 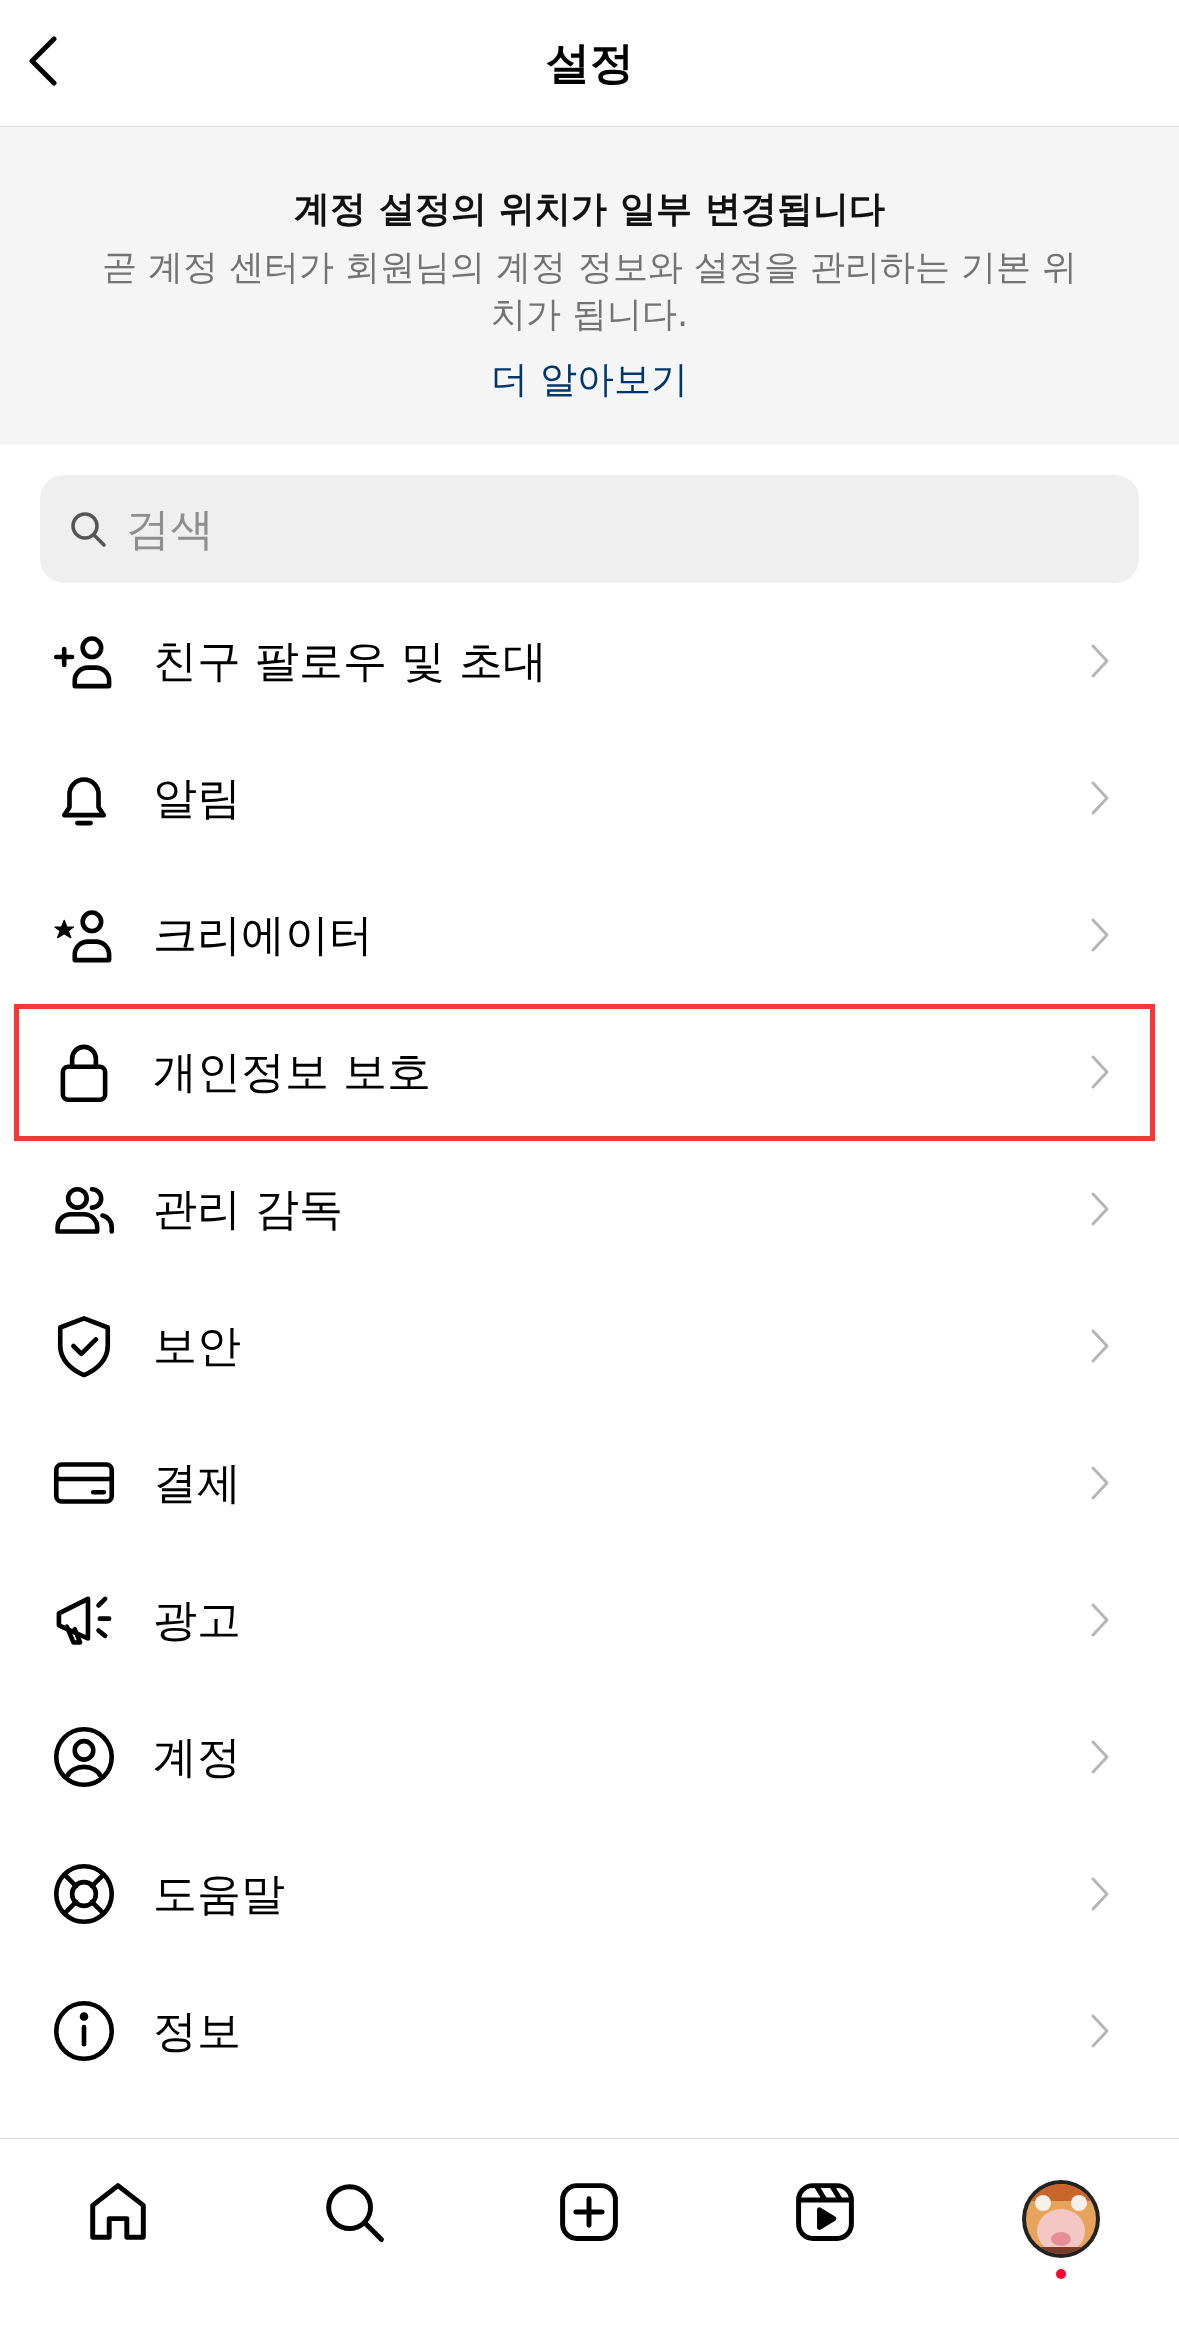 I want to click on settings-item: 계정, so click(x=584, y=1757).